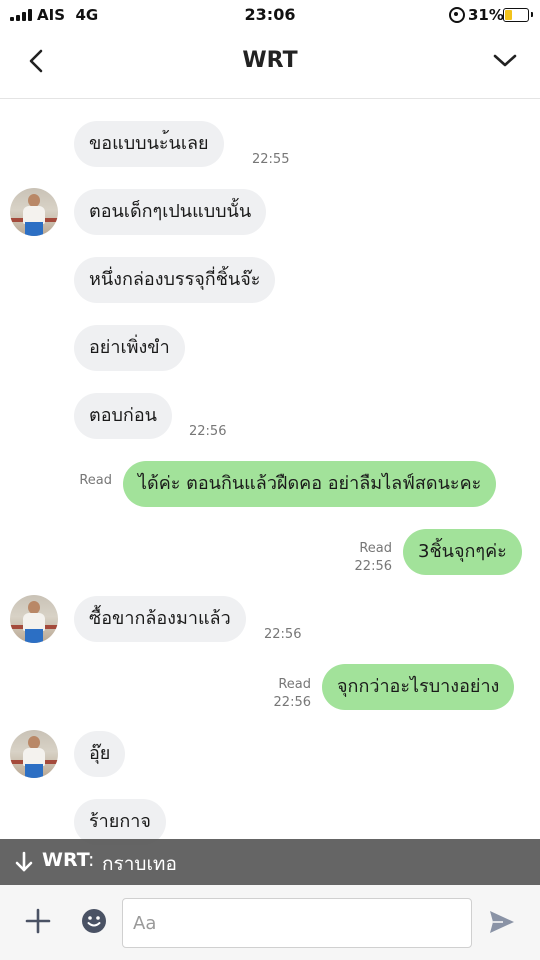 The image size is (540, 960). Describe the element at coordinates (518, 15) in the screenshot. I see `battery-icon` at that location.